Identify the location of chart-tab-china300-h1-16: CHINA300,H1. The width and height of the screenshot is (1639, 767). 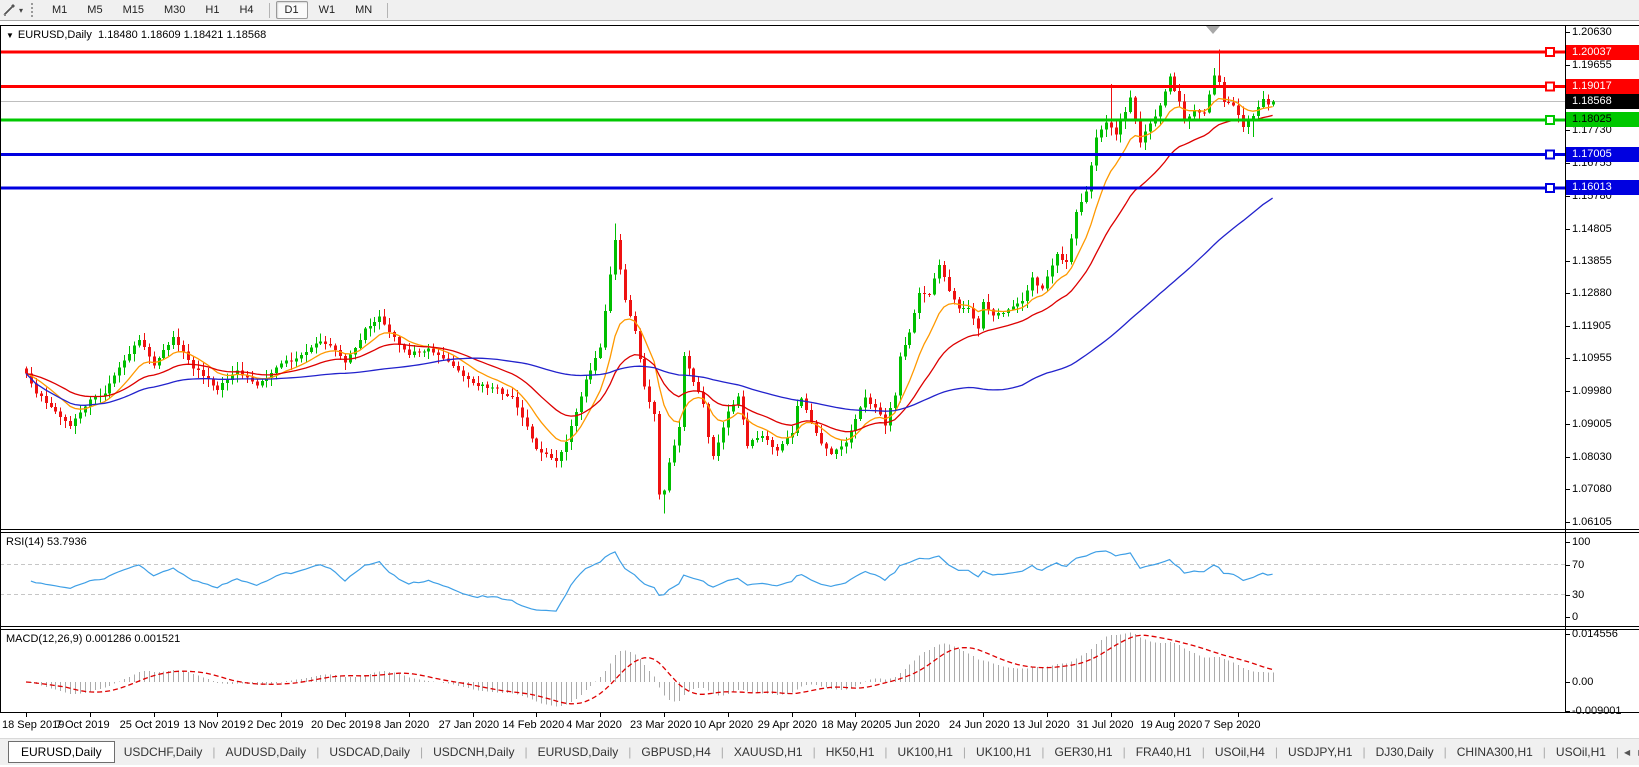
(1495, 752).